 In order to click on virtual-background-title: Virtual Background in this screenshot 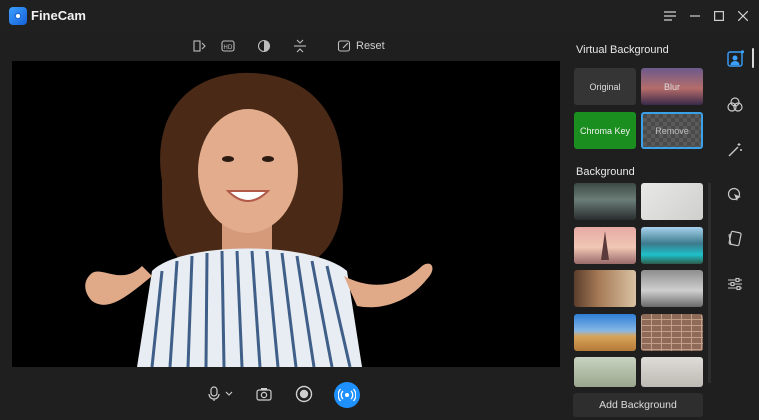, I will do `click(622, 50)`.